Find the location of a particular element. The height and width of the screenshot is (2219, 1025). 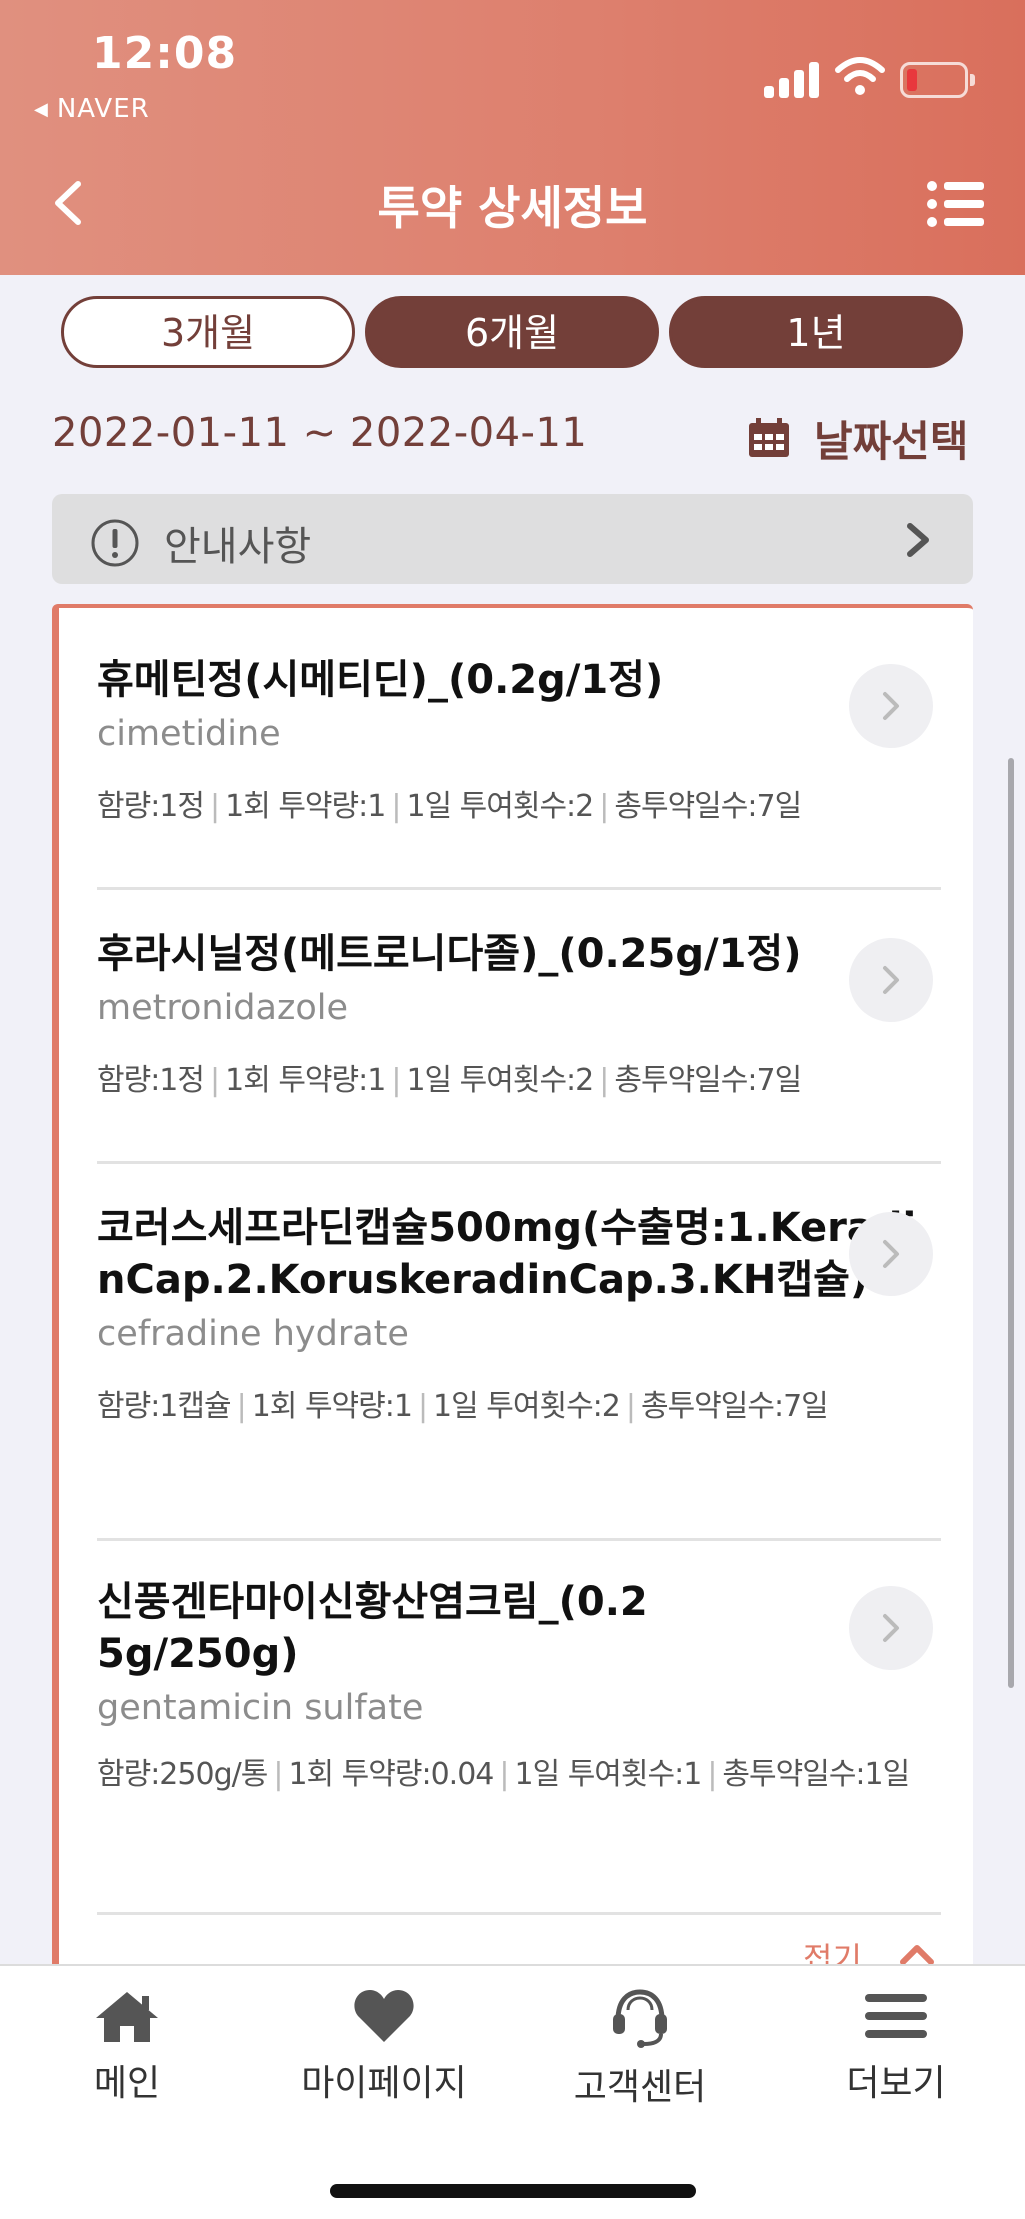

tab-6-months: 6개월 is located at coordinates (512, 332).